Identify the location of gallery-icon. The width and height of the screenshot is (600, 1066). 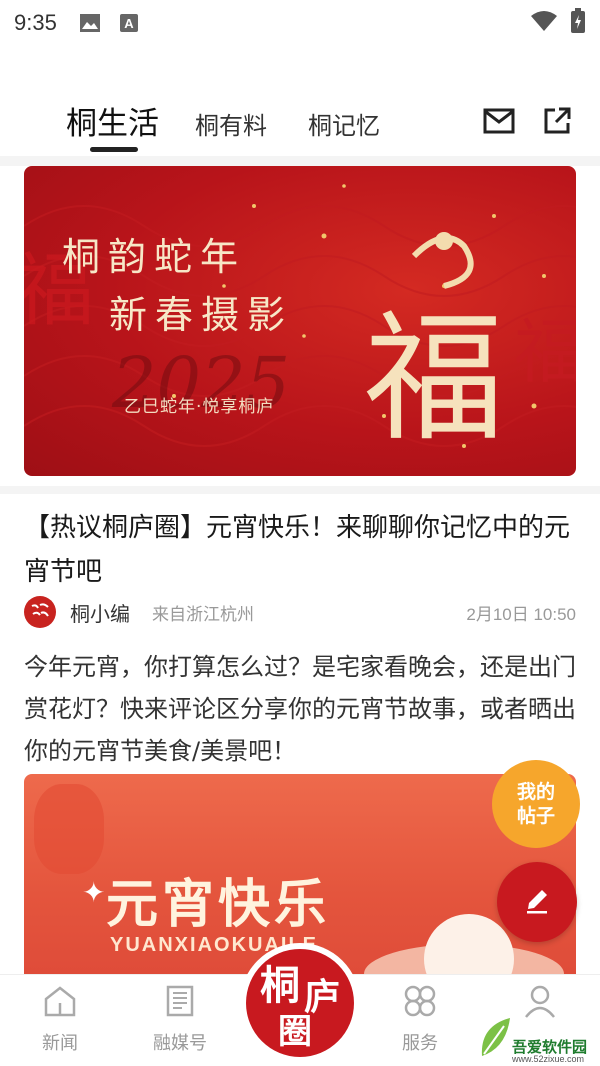
(90, 23).